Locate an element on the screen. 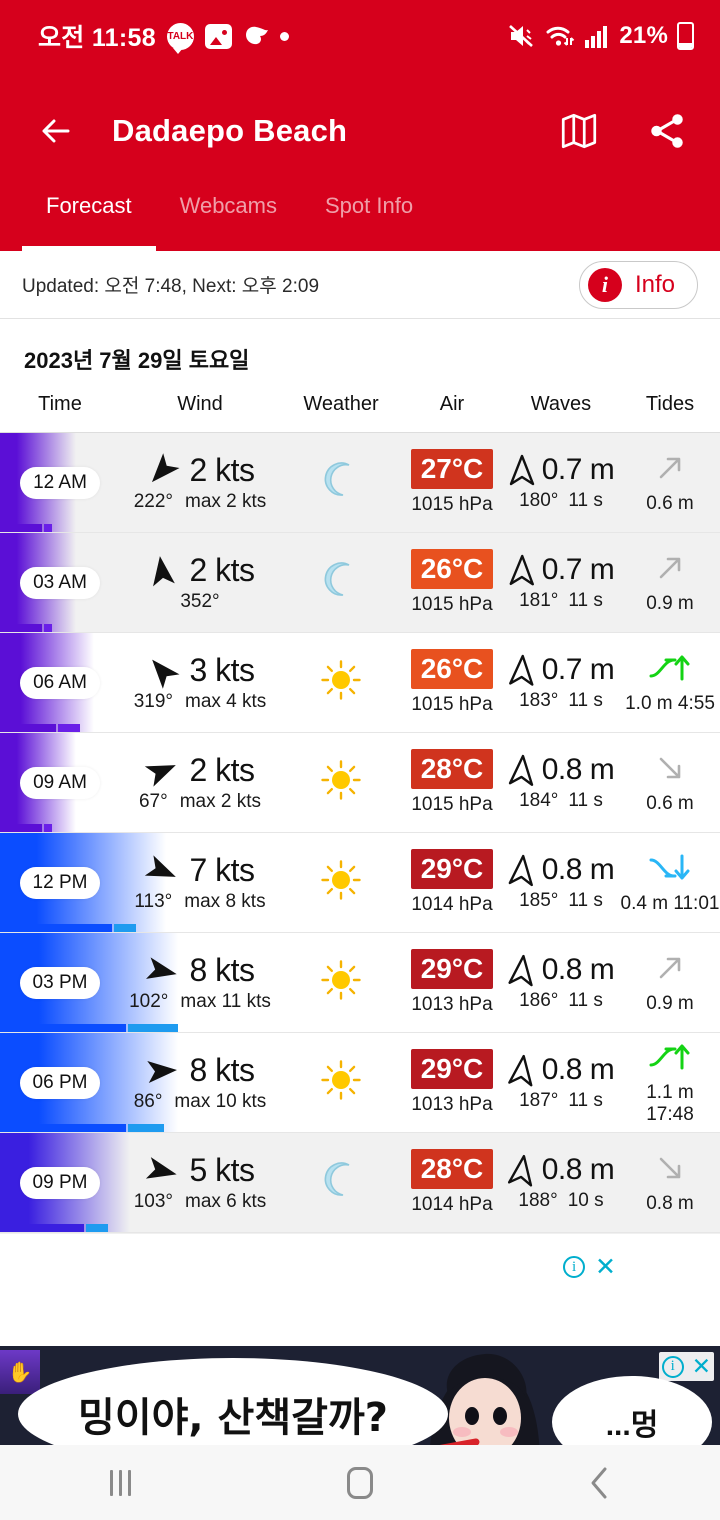  column-headers: Time Wind Weather Air Waves Tides is located at coordinates (360, 409).